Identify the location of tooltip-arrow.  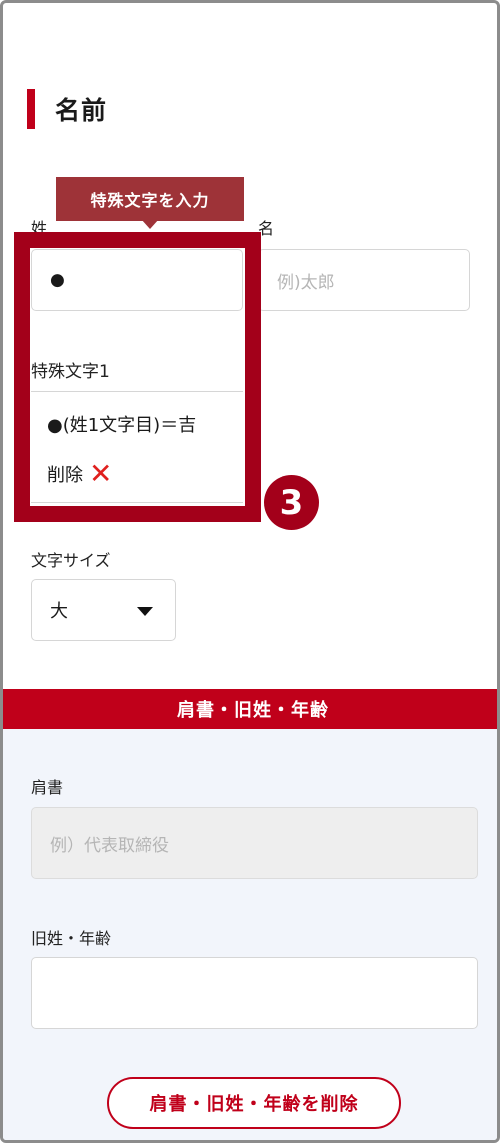
(150, 224).